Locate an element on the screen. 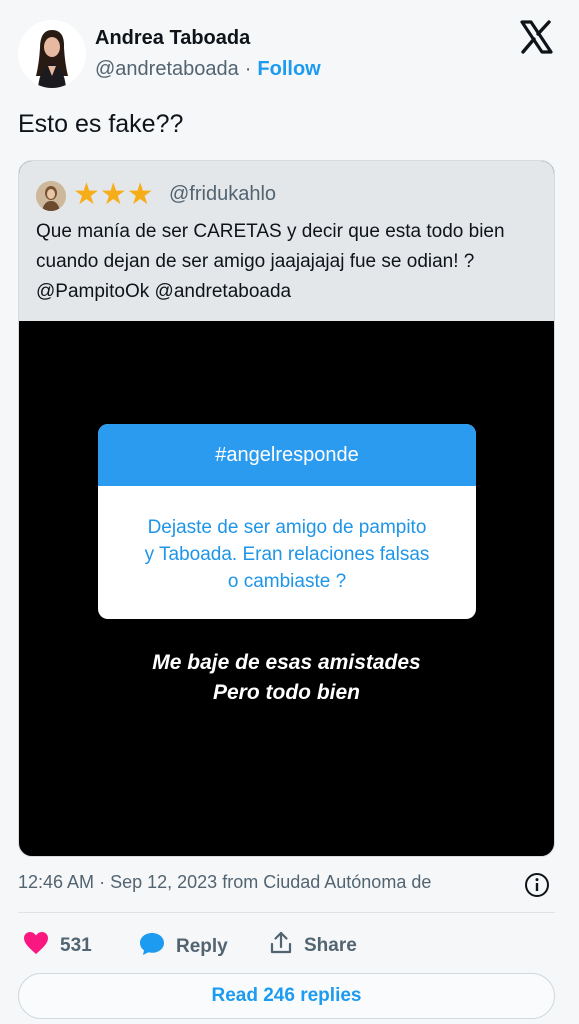  reply-button: Reply is located at coordinates (183, 947).